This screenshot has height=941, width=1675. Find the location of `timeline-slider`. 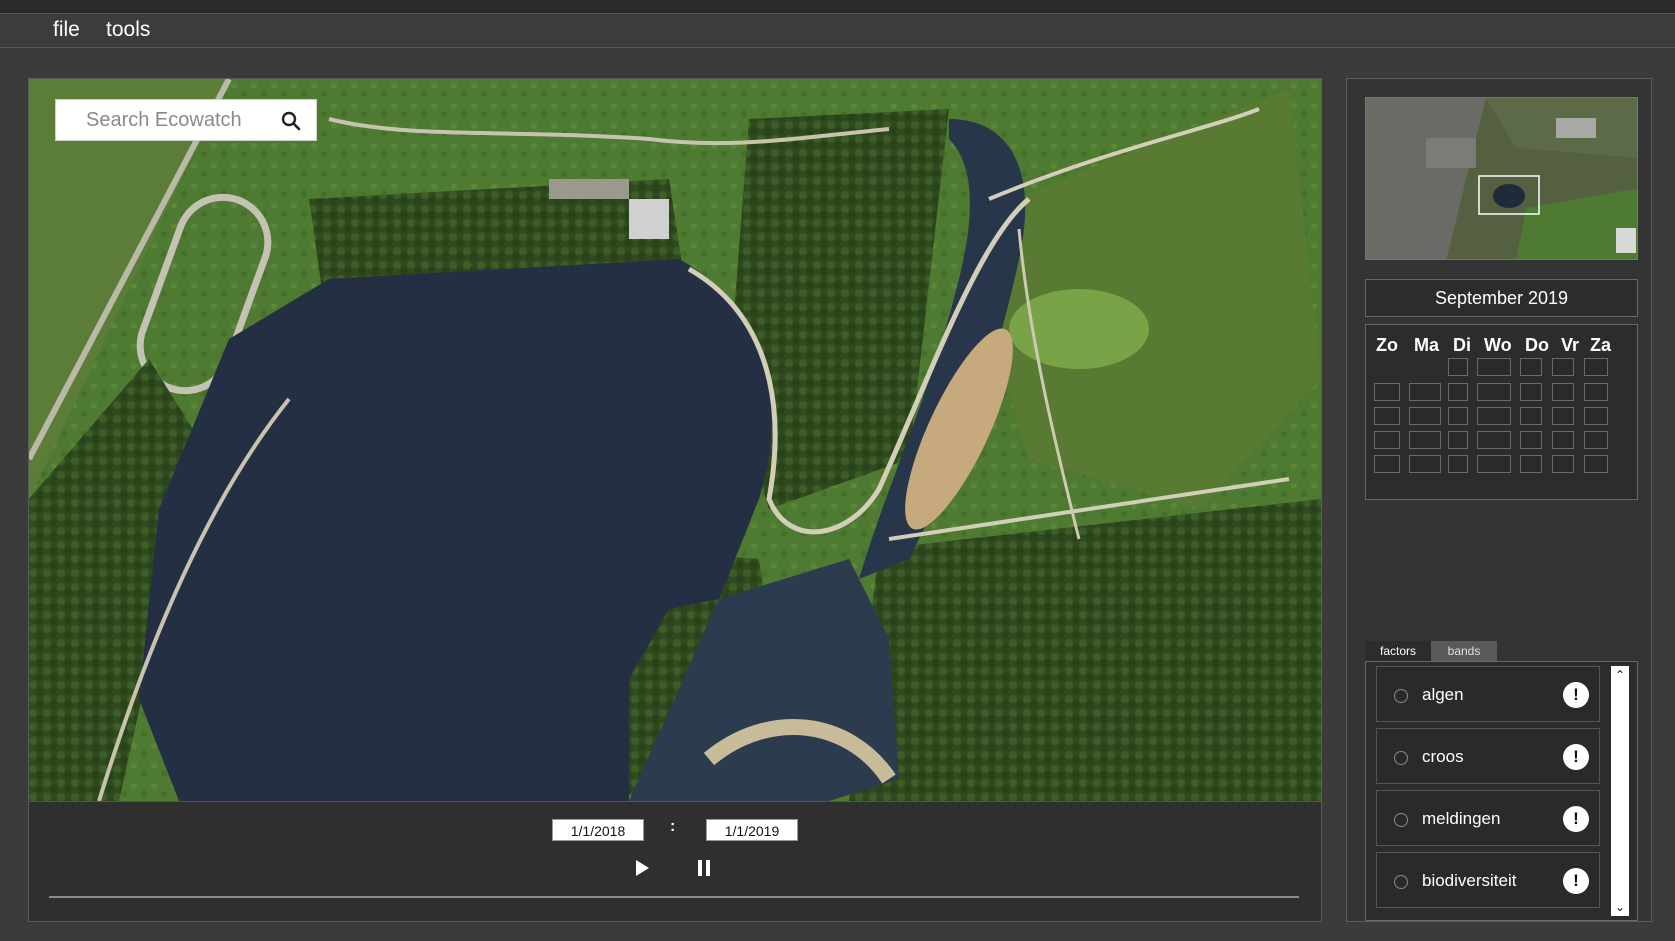

timeline-slider is located at coordinates (674, 897).